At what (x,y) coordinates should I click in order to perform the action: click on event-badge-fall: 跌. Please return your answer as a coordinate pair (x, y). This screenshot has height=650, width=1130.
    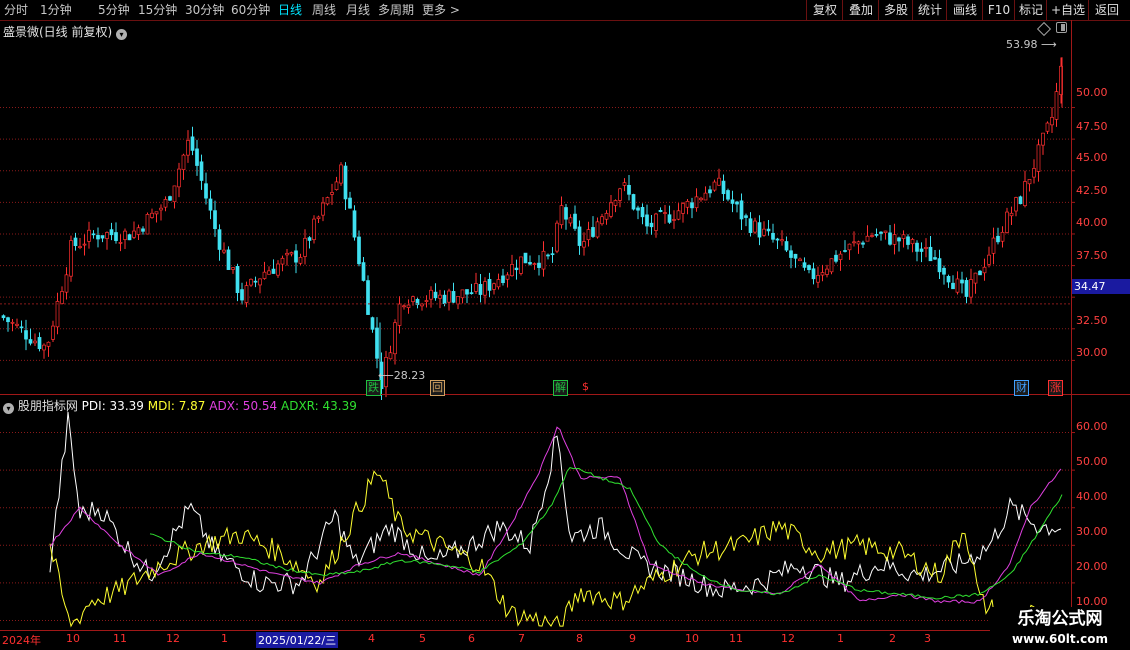
    Looking at the image, I should click on (373, 388).